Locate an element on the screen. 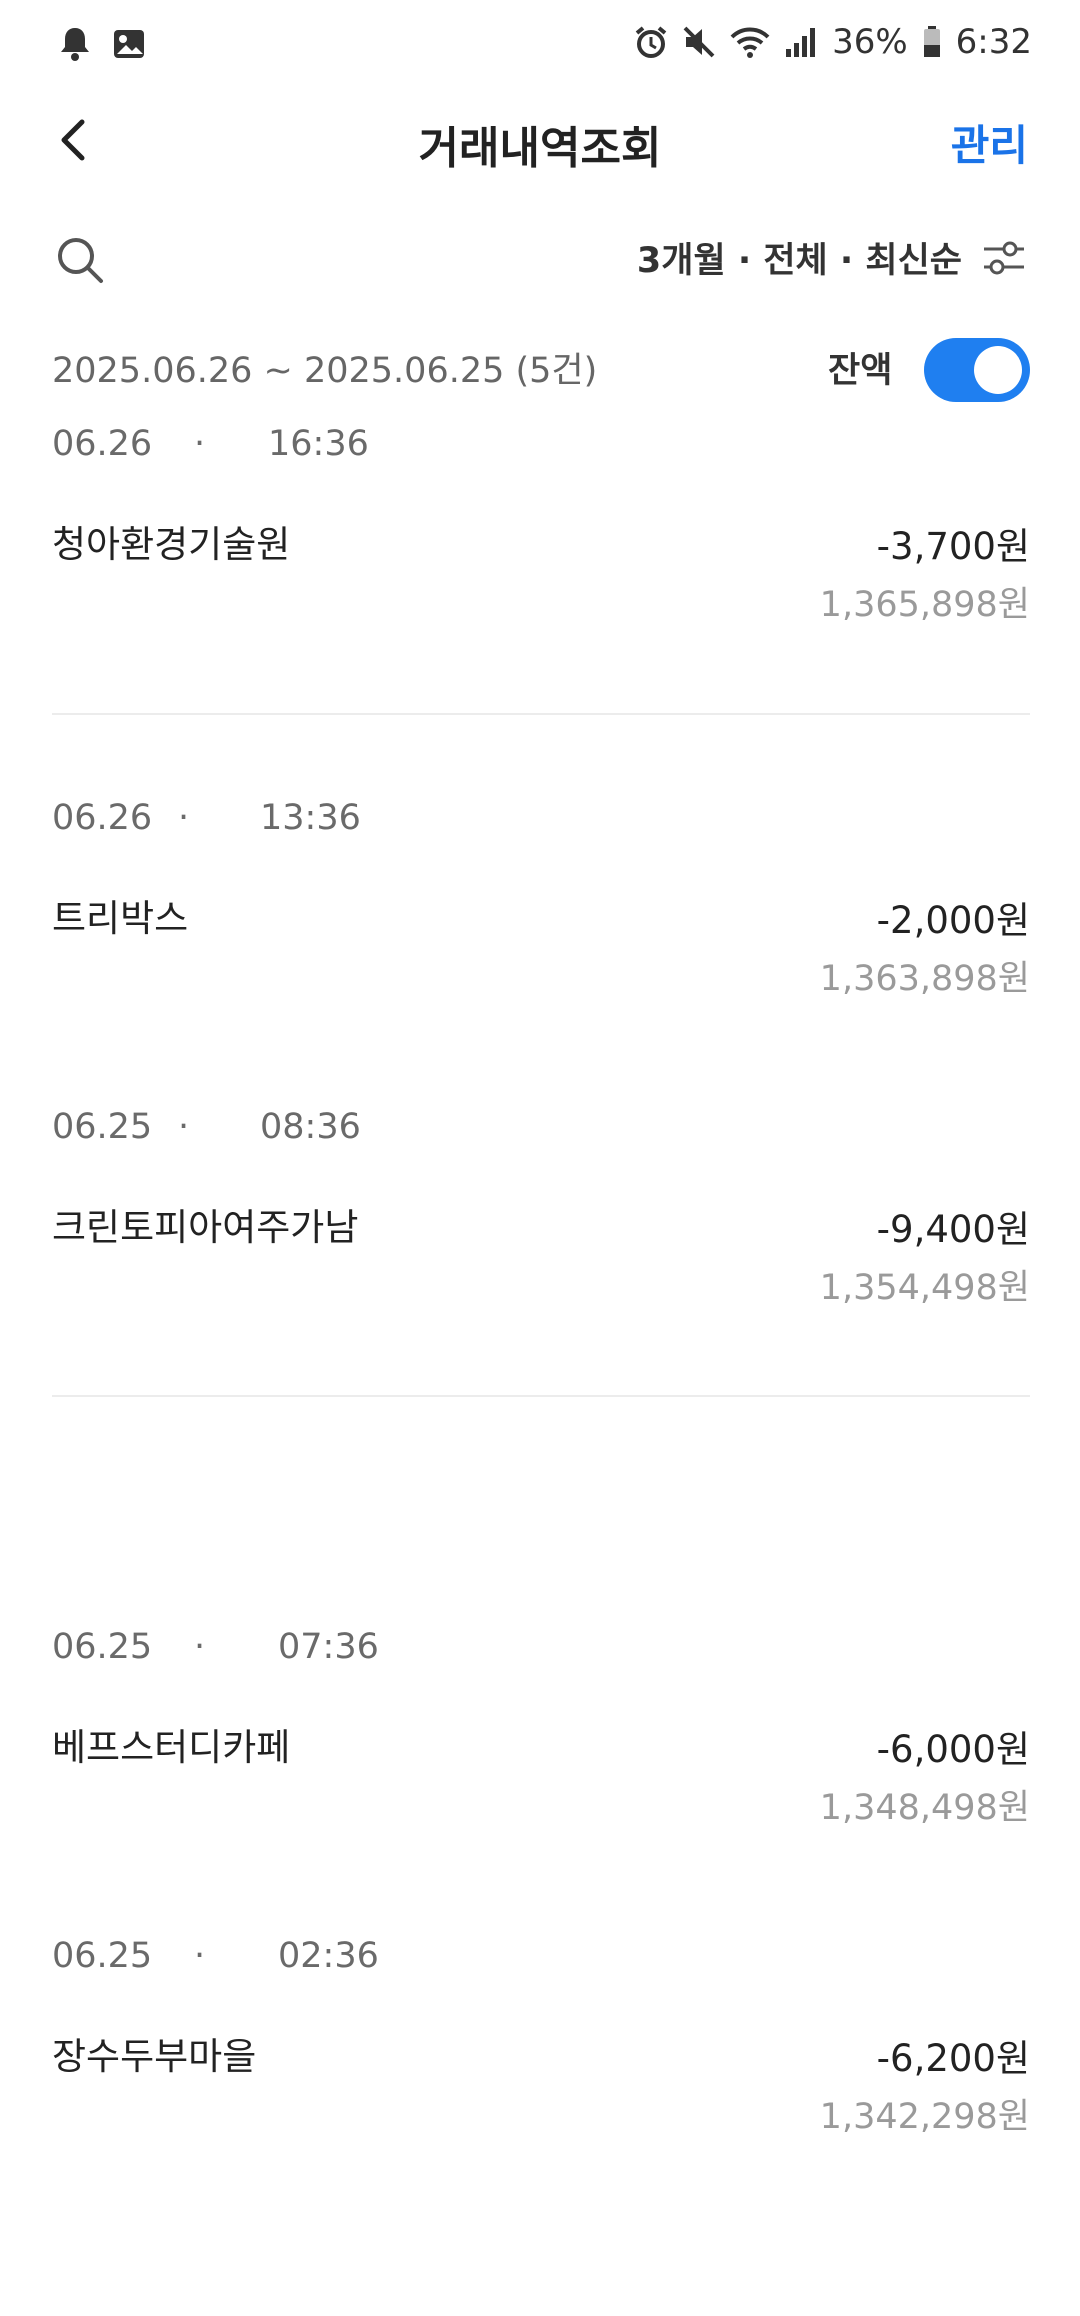 The height and width of the screenshot is (2316, 1080). transaction-amount: -3,700원 is located at coordinates (953, 546).